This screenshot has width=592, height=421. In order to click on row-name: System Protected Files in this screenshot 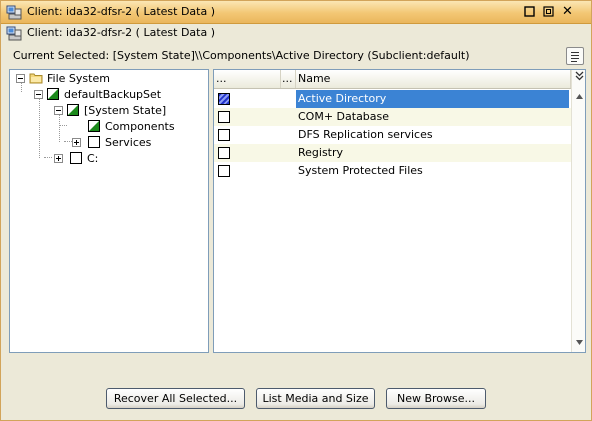, I will do `click(360, 170)`.